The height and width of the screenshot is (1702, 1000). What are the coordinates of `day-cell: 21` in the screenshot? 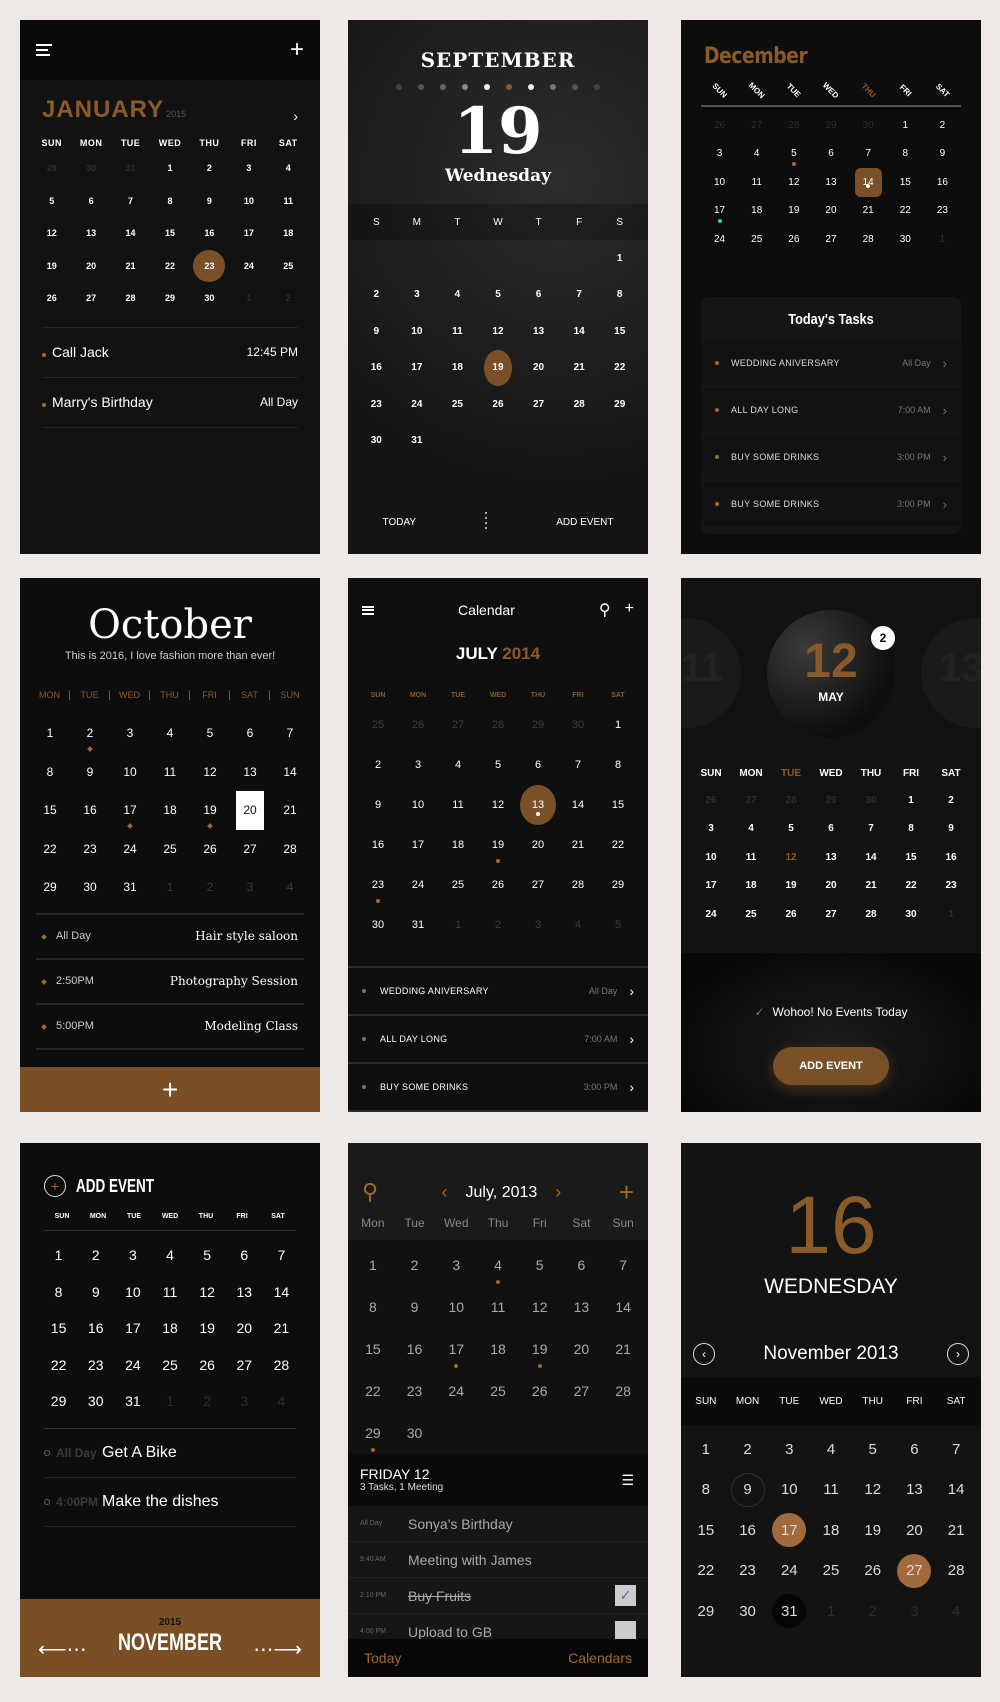 It's located at (578, 845).